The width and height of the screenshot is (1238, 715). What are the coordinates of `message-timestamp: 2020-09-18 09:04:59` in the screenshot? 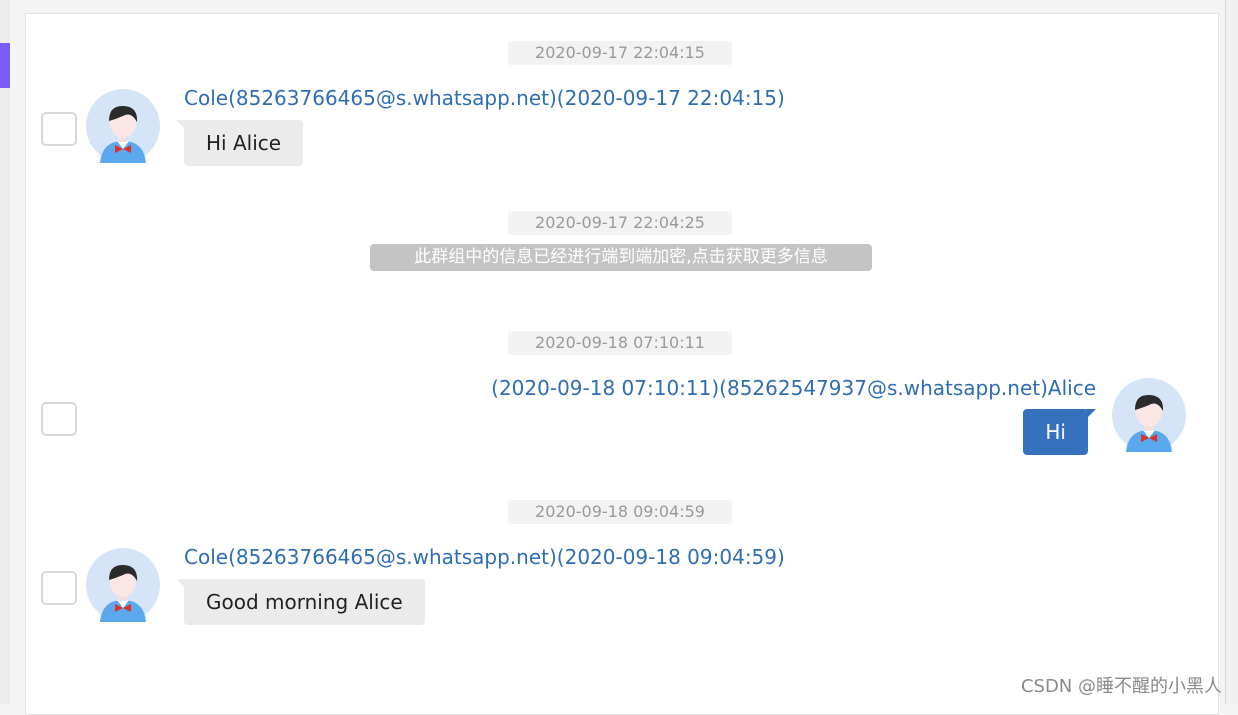 It's located at (620, 512).